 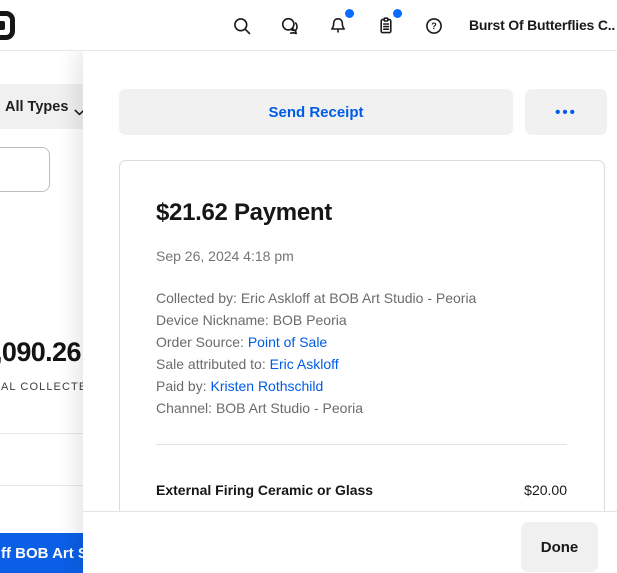 What do you see at coordinates (2, 25) in the screenshot?
I see `square-logo-dot` at bounding box center [2, 25].